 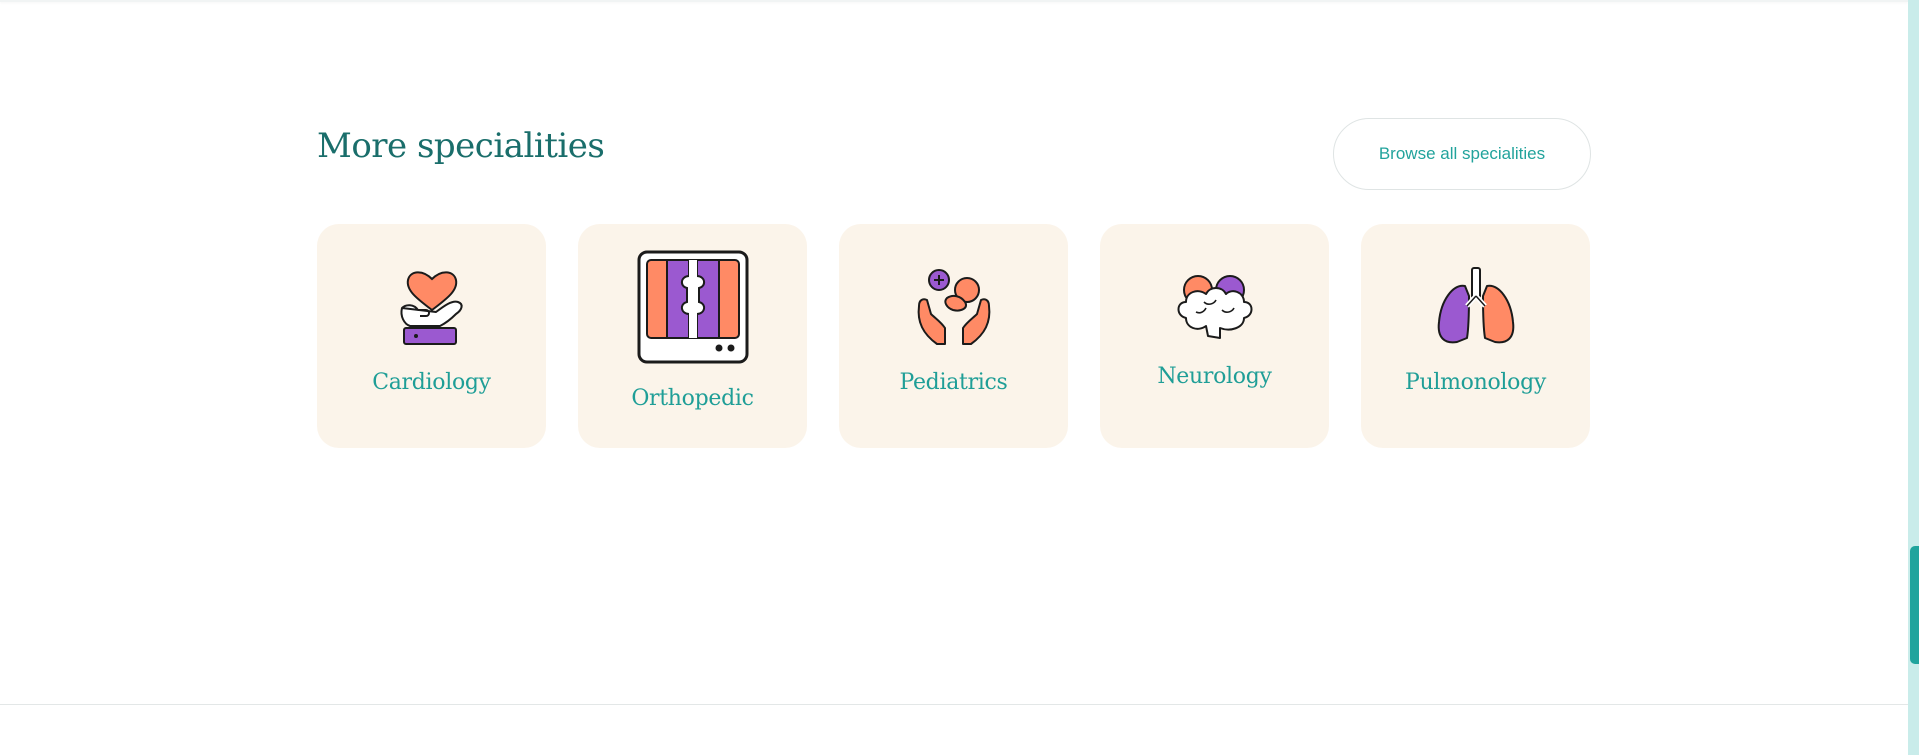 What do you see at coordinates (693, 309) in the screenshot?
I see `xray-bone-icon` at bounding box center [693, 309].